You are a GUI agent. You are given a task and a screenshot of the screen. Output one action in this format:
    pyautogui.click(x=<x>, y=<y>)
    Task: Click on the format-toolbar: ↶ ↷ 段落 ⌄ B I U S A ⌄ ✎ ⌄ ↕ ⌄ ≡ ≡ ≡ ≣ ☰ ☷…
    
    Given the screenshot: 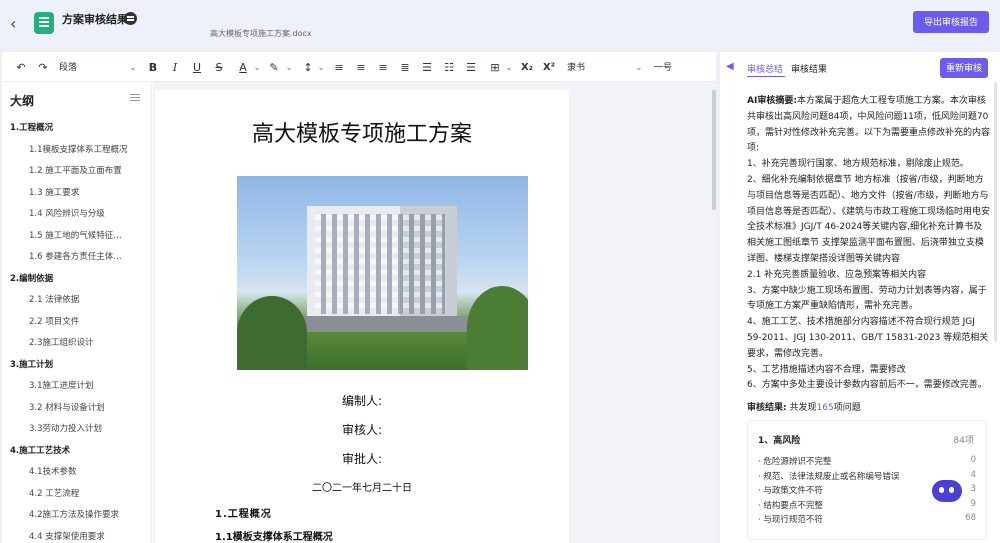 What is the action you would take?
    pyautogui.click(x=359, y=67)
    